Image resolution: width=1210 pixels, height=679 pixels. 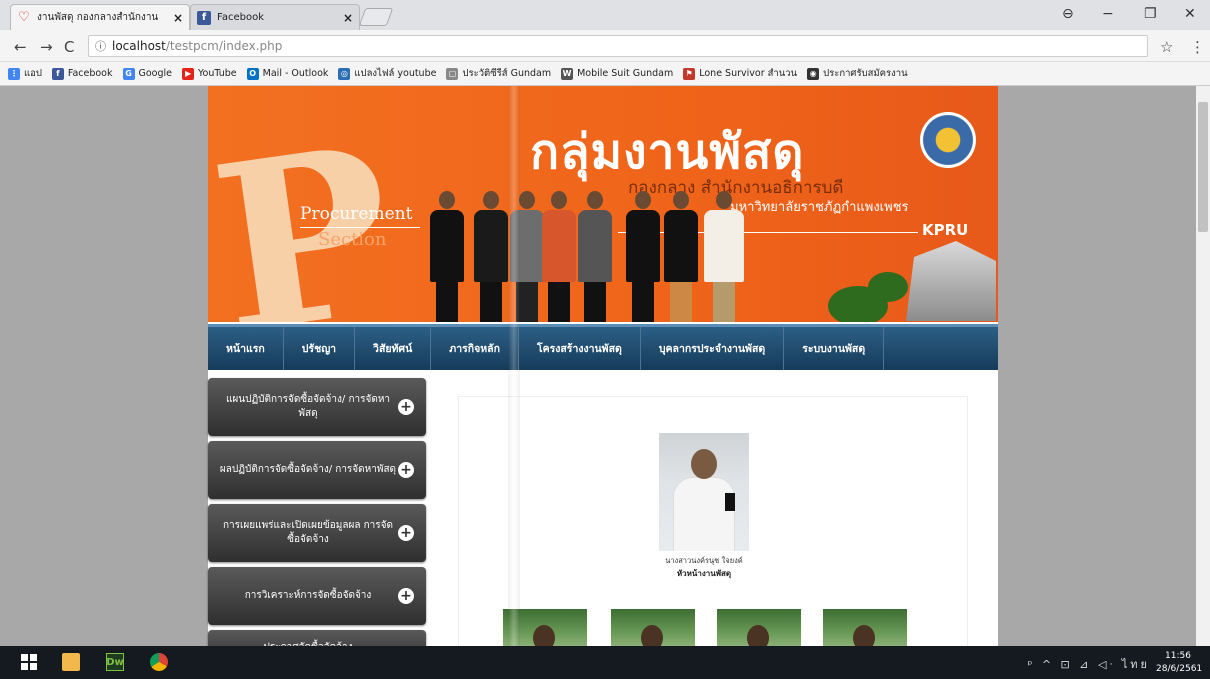 What do you see at coordinates (246, 348) in the screenshot?
I see `nav-item: หน้าแรก` at bounding box center [246, 348].